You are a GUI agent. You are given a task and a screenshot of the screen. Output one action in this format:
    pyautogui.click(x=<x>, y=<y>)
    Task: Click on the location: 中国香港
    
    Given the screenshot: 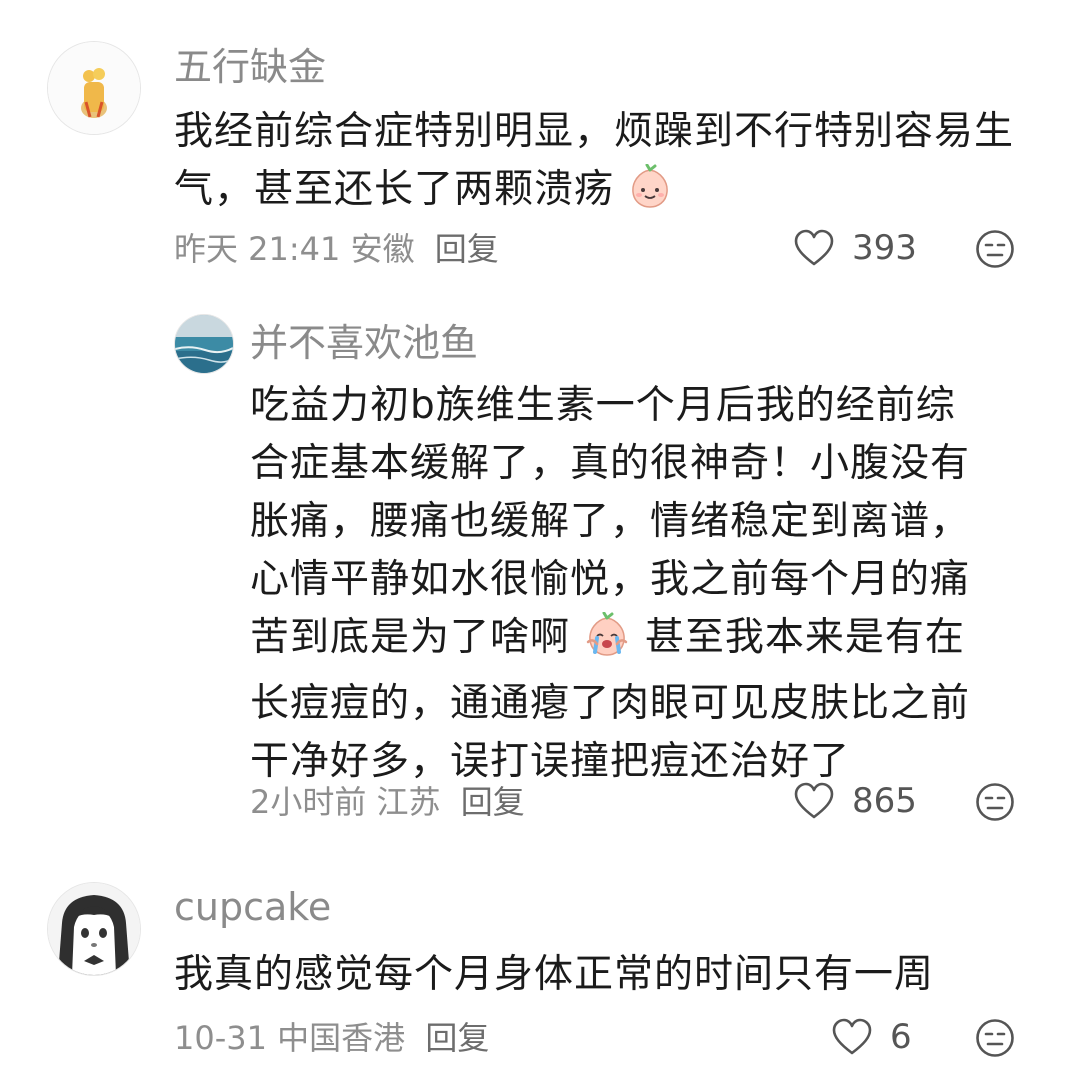 What is the action you would take?
    pyautogui.click(x=341, y=1038)
    